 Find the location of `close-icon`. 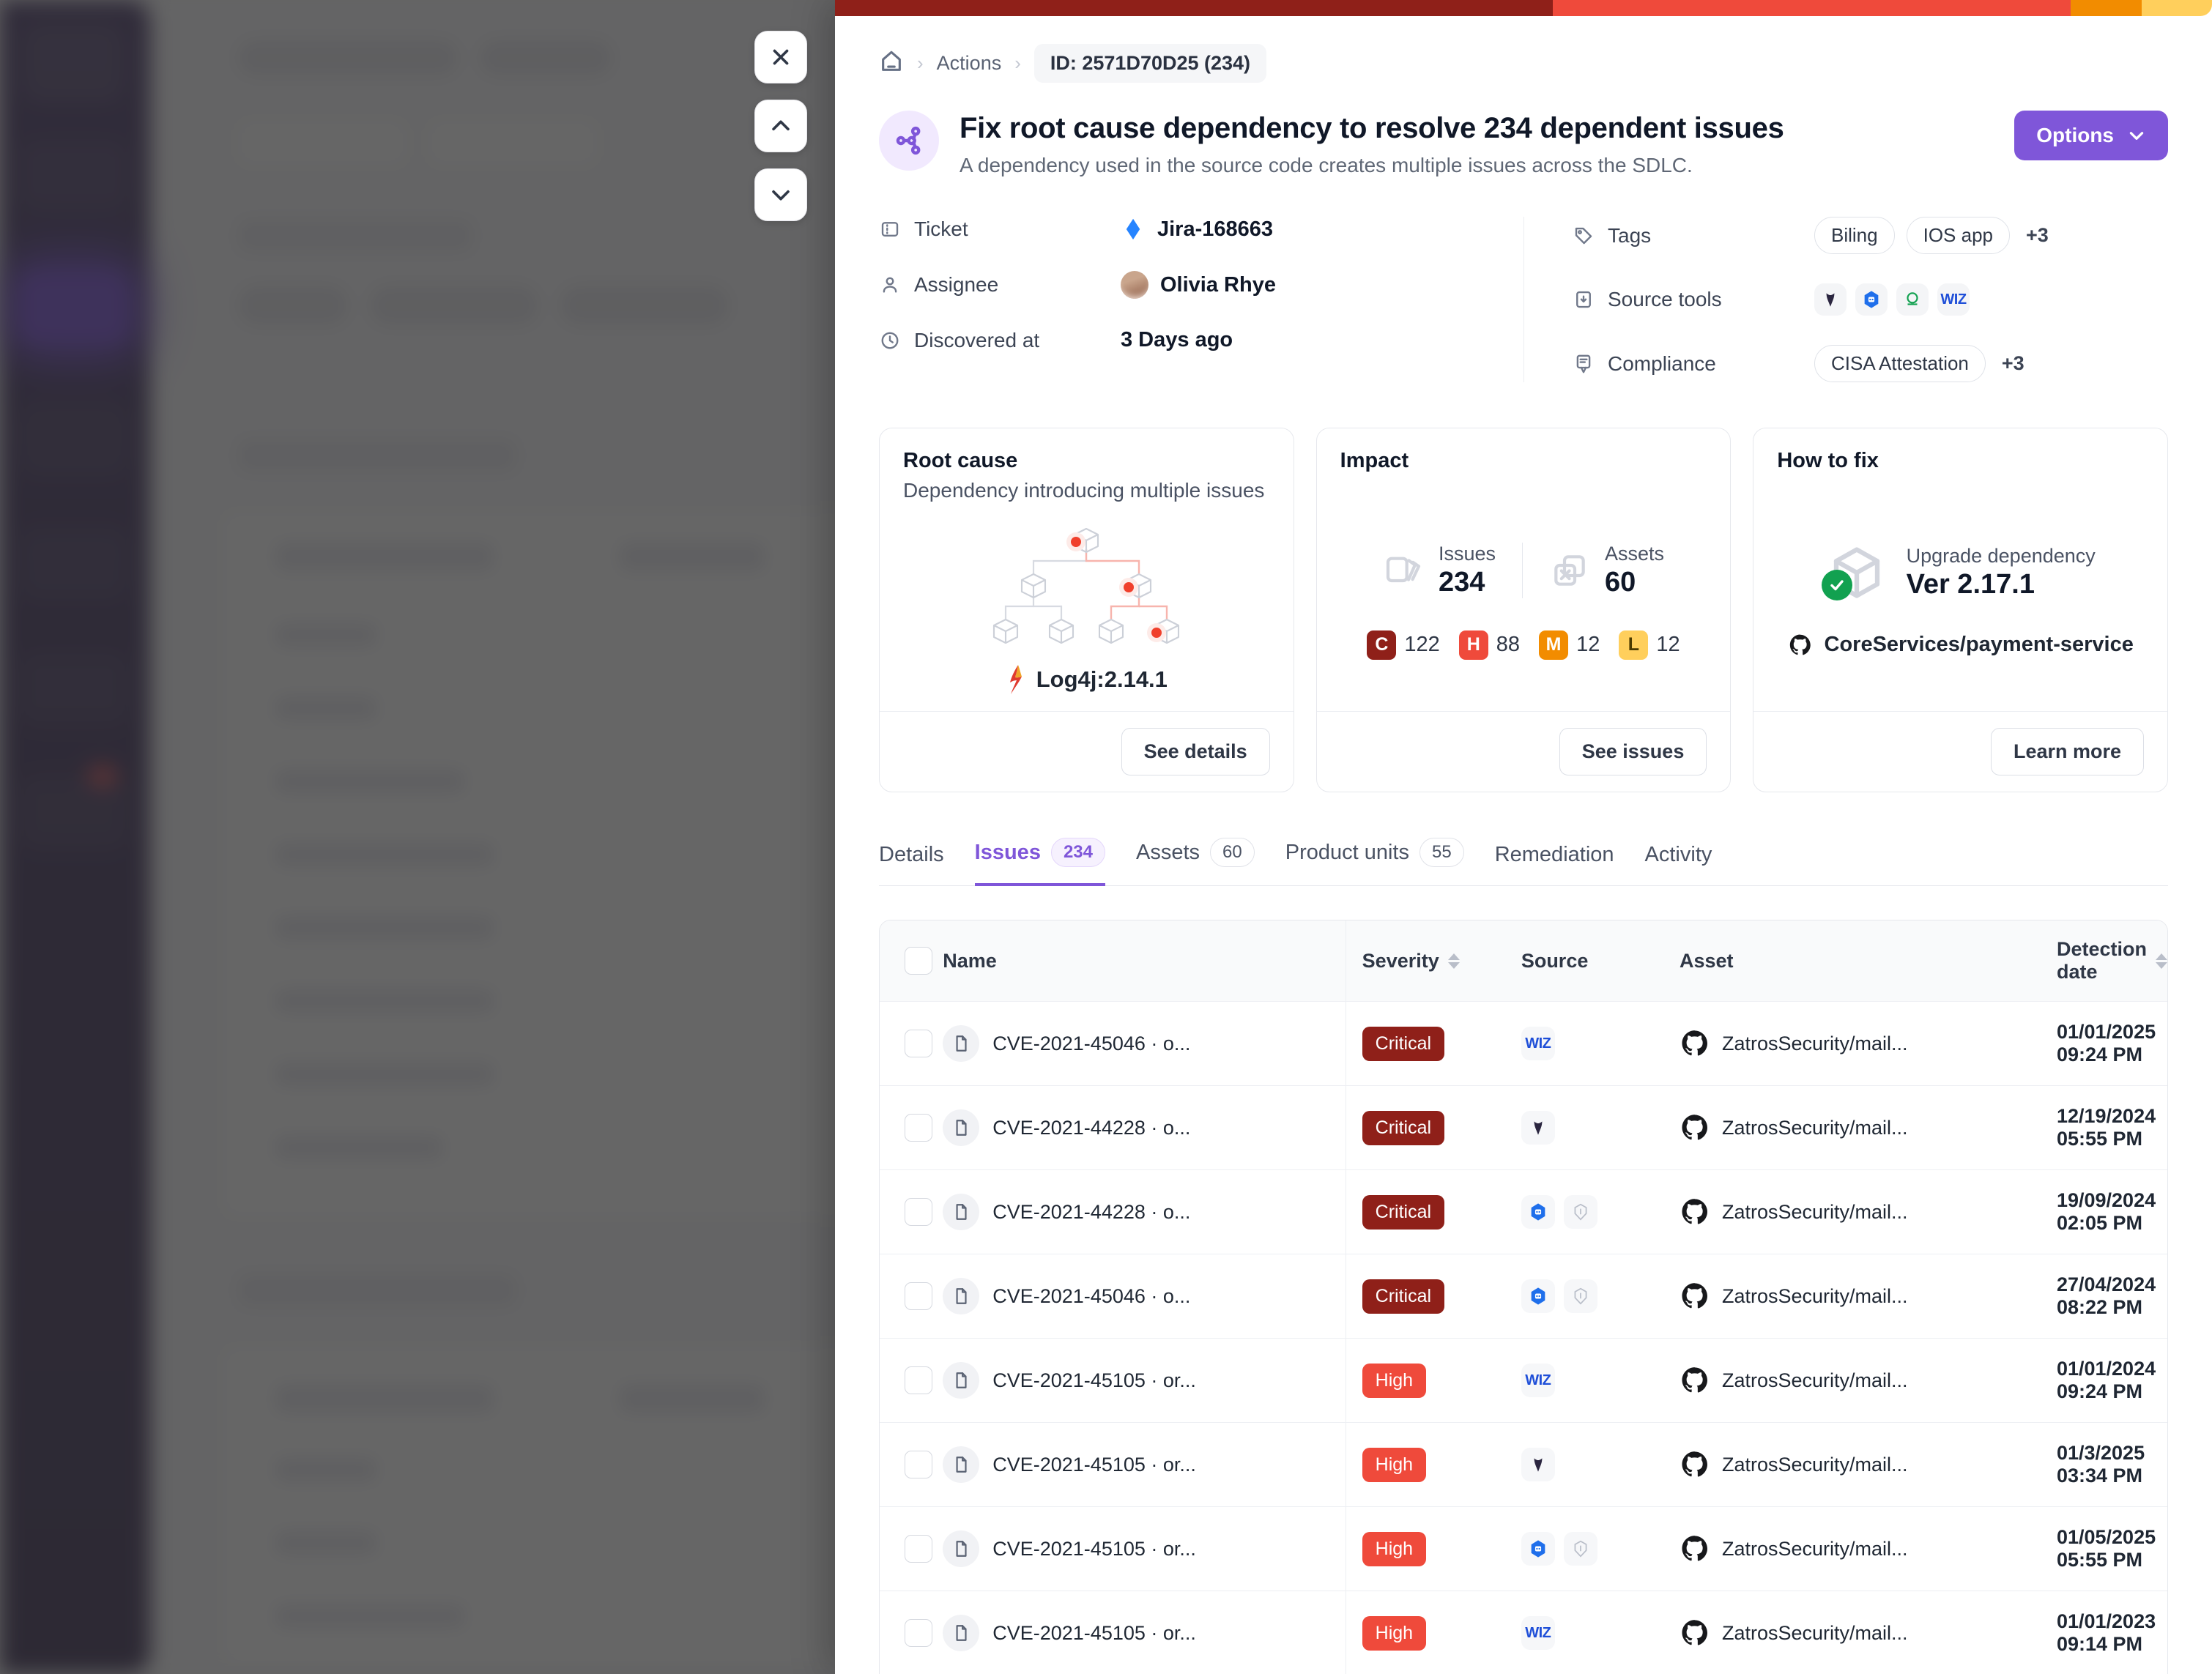

close-icon is located at coordinates (781, 57).